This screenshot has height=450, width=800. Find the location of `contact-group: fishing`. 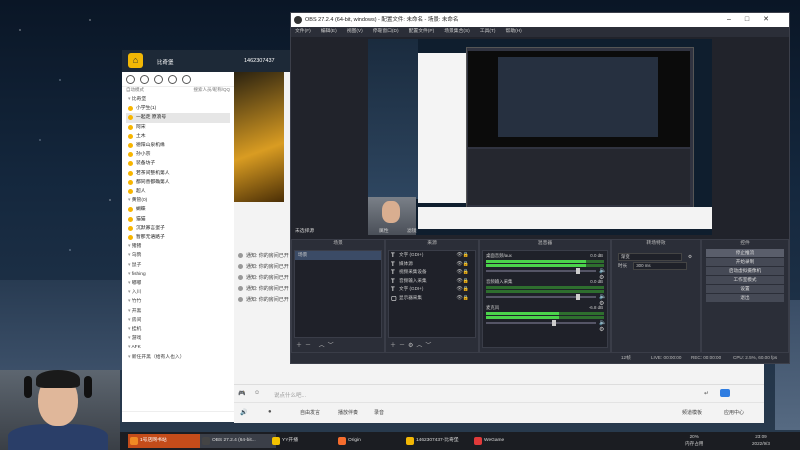

contact-group: fishing is located at coordinates (178, 274).